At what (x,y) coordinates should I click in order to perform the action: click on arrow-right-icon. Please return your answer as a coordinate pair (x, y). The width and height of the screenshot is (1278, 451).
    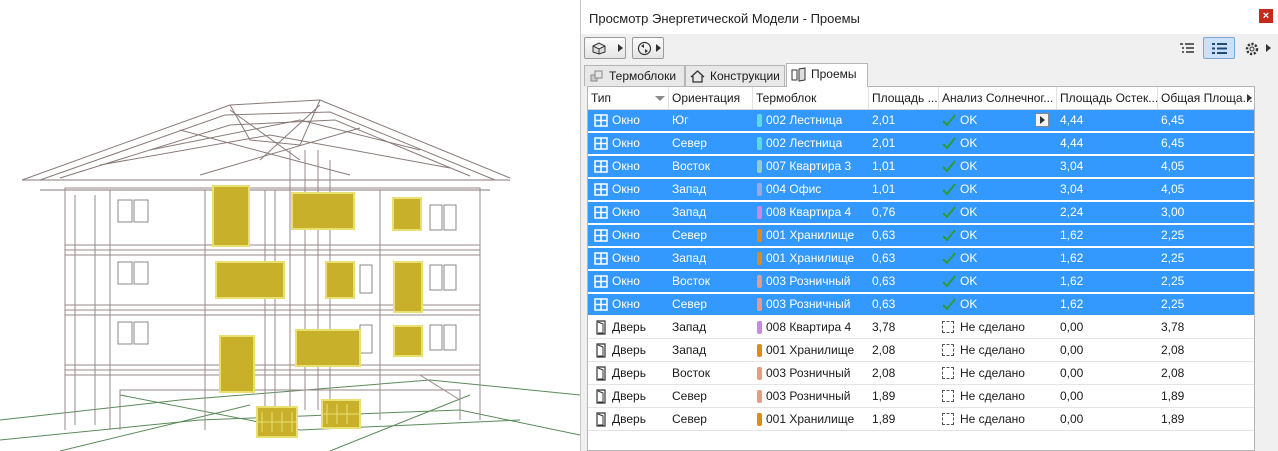
    Looking at the image, I should click on (1042, 120).